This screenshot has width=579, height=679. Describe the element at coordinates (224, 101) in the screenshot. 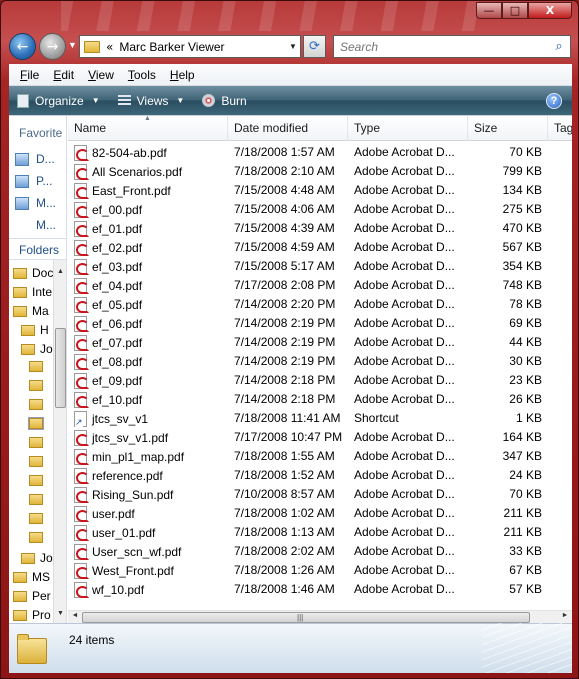

I see `burn-button: Burn` at that location.